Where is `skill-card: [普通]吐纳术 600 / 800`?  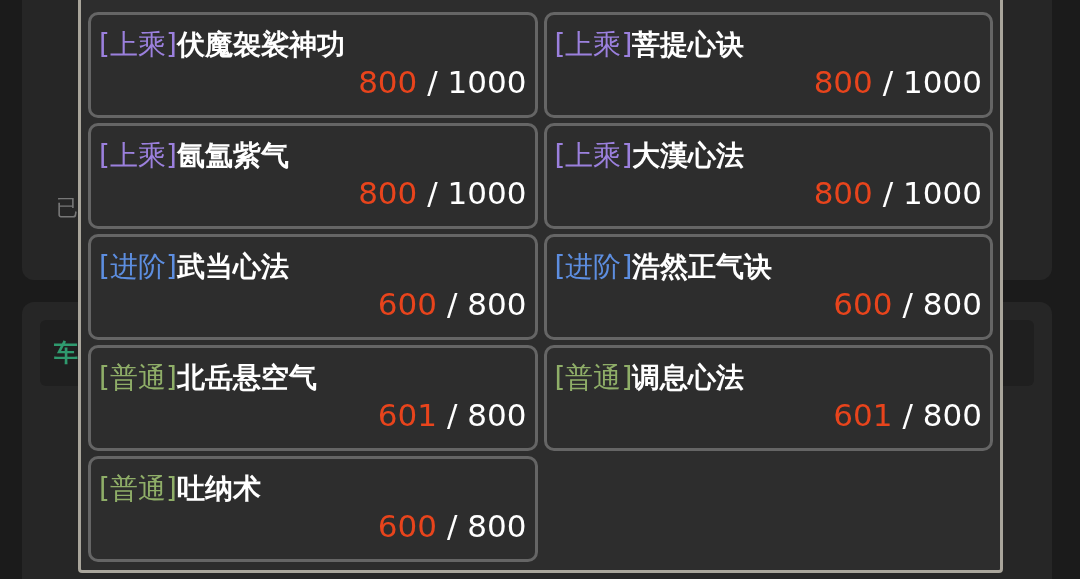
skill-card: [普通]吐纳术 600 / 800 is located at coordinates (313, 509).